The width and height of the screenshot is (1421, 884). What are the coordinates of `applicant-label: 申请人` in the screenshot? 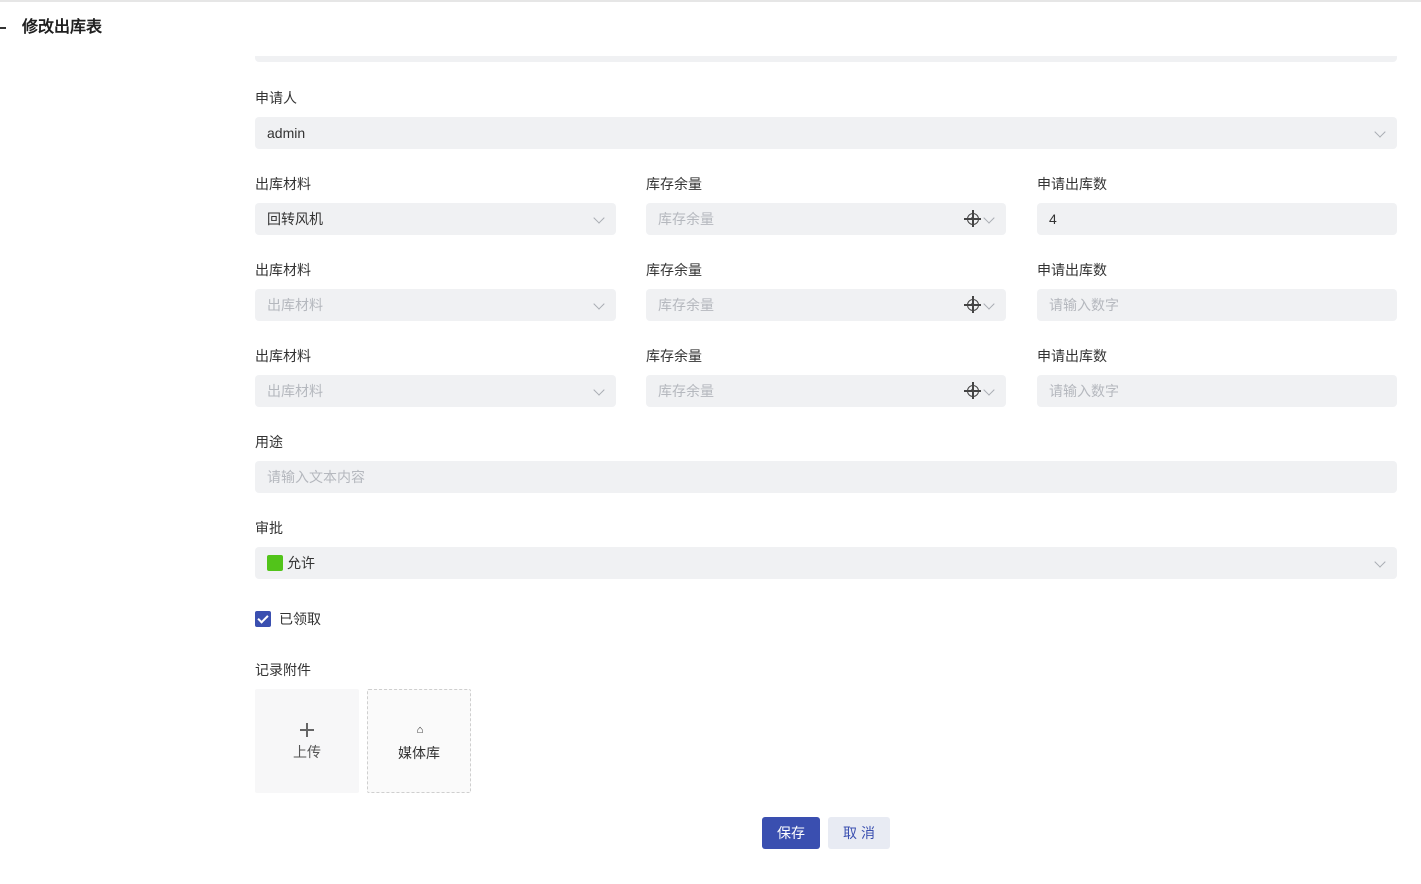 It's located at (276, 98).